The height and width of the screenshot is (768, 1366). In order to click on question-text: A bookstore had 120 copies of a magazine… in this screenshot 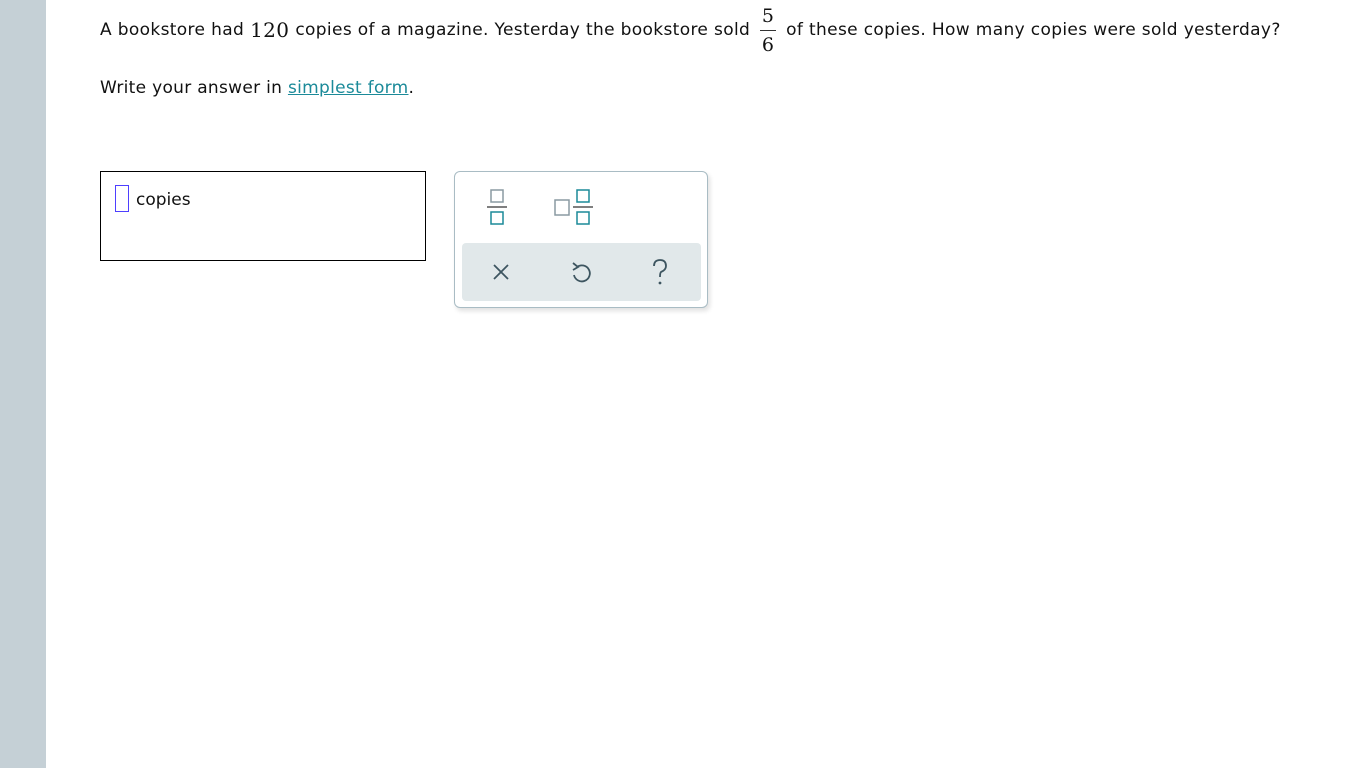, I will do `click(725, 30)`.